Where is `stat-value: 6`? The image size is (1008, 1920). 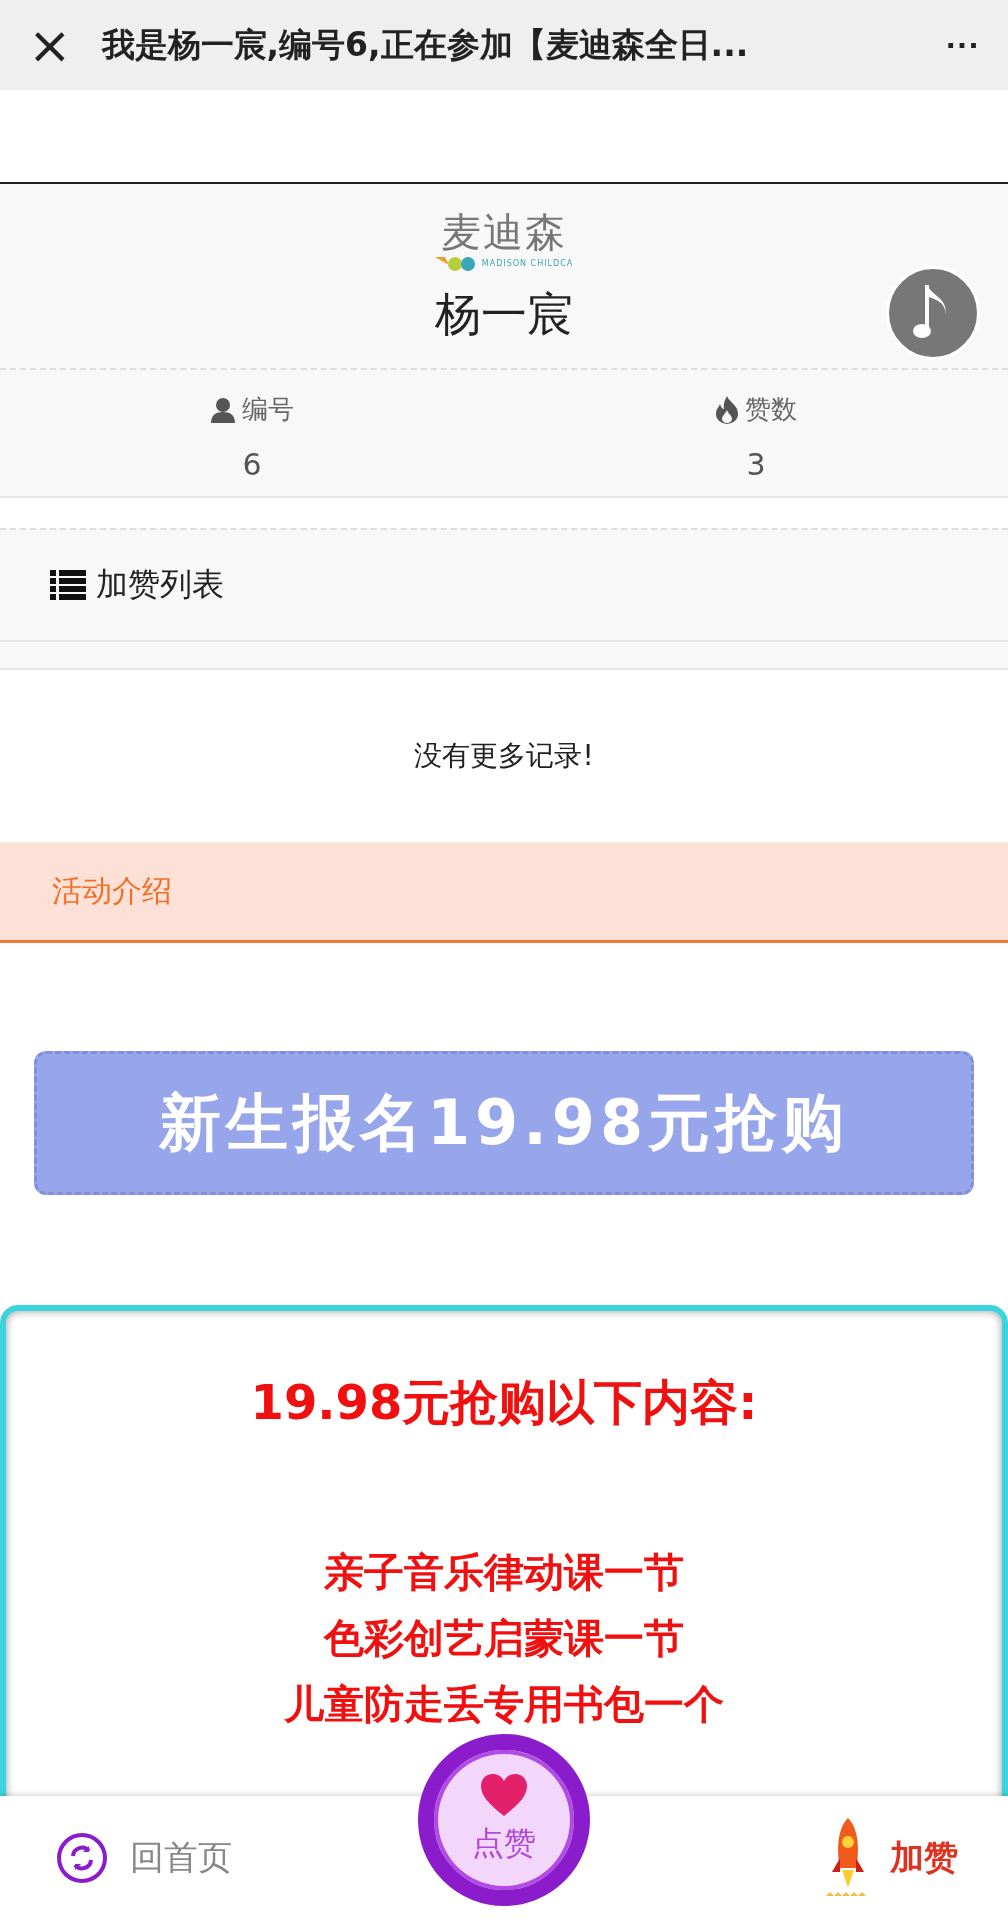
stat-value: 6 is located at coordinates (252, 464).